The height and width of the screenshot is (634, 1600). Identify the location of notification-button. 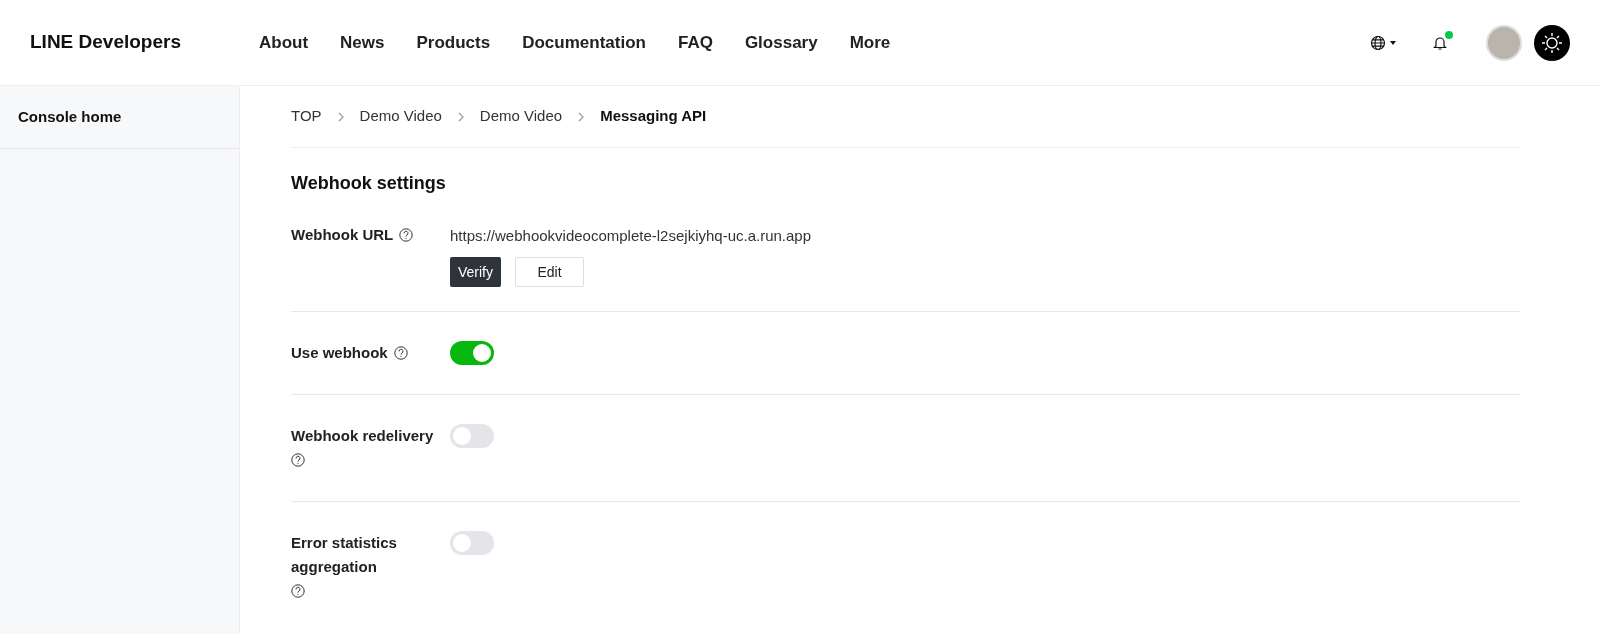
(1441, 42).